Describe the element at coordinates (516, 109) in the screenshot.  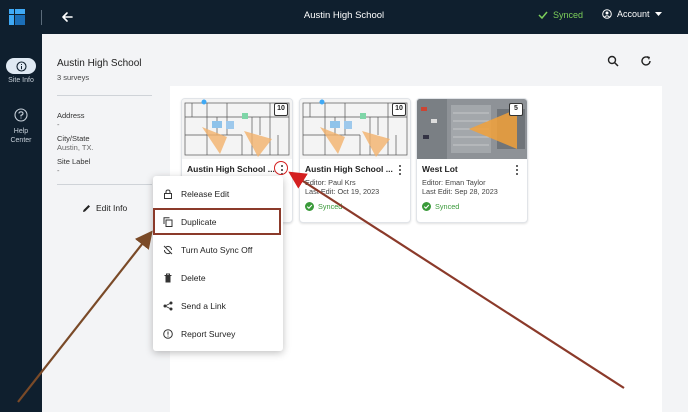
I see `floor-count-badge: 5` at that location.